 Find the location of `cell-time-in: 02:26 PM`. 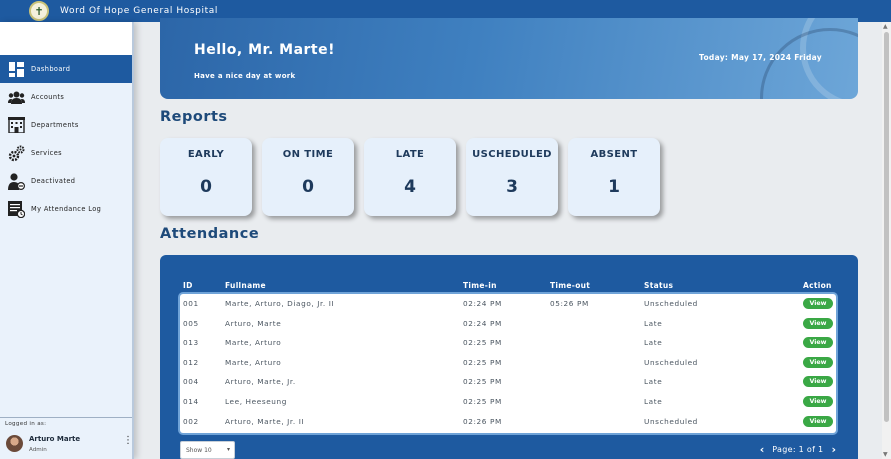

cell-time-in: 02:26 PM is located at coordinates (482, 421).